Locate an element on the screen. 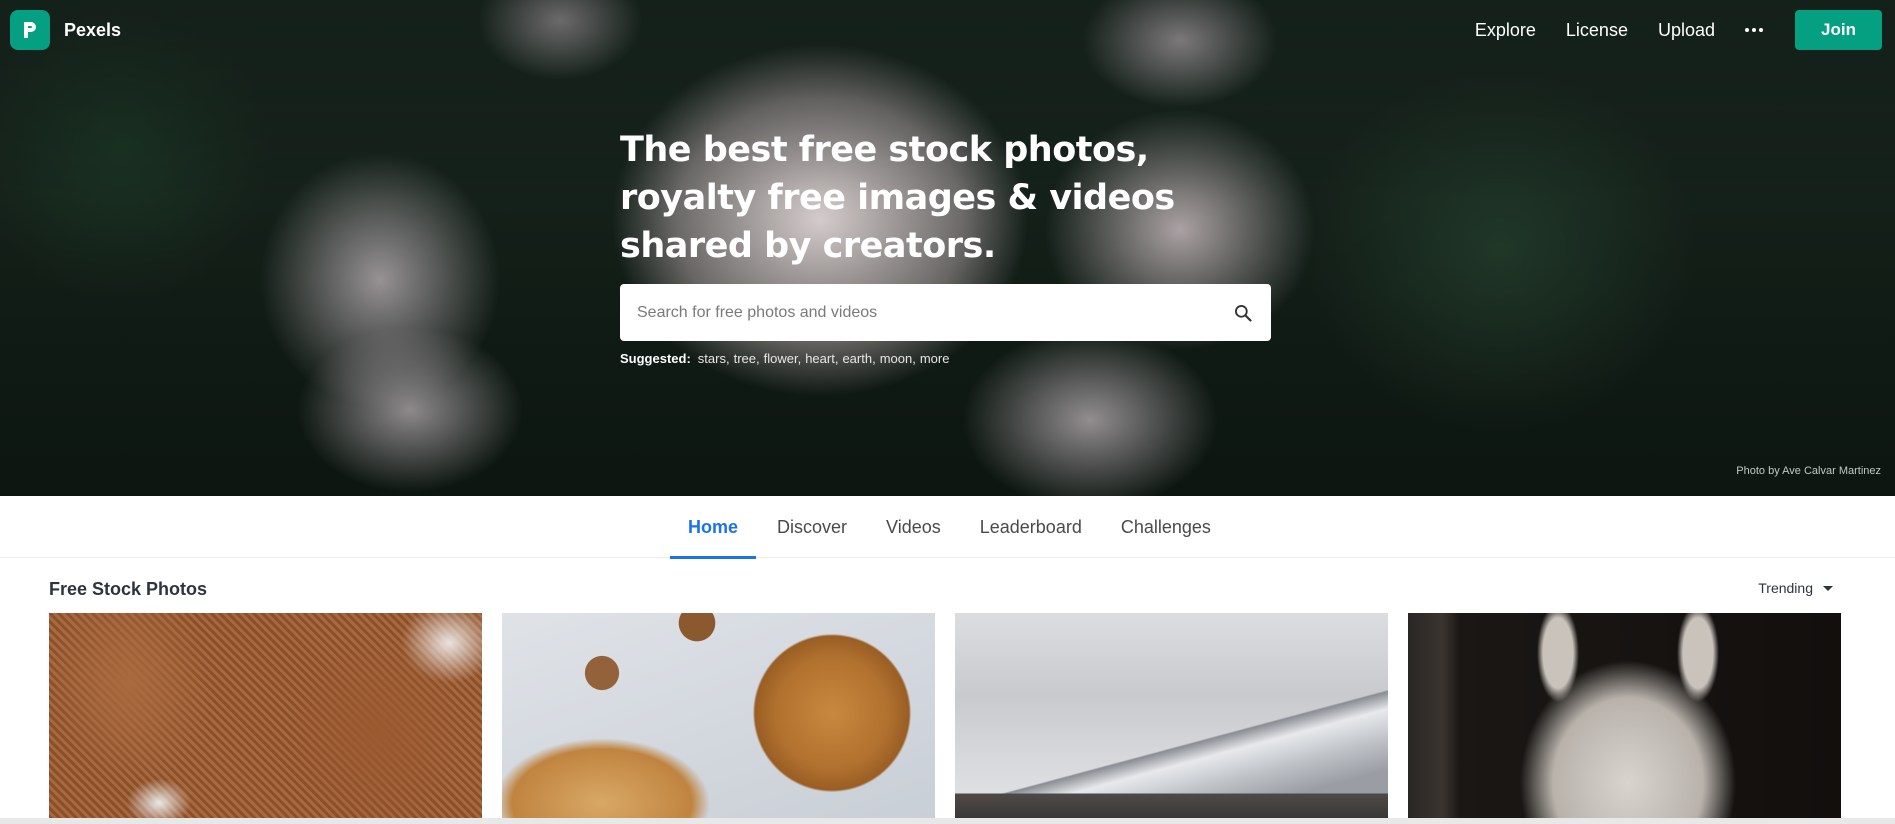  more-dots-icon is located at coordinates (1754, 30).